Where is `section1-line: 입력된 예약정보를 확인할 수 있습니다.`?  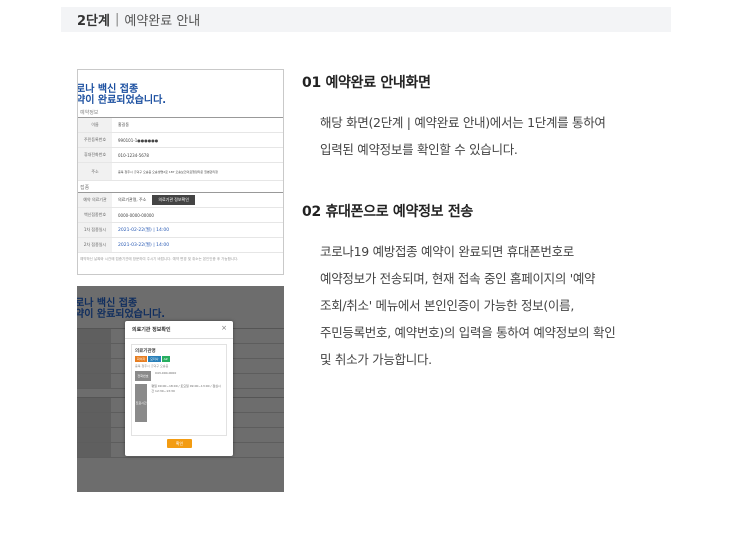 section1-line: 입력된 예약정보를 확인할 수 있습니다. is located at coordinates (419, 149).